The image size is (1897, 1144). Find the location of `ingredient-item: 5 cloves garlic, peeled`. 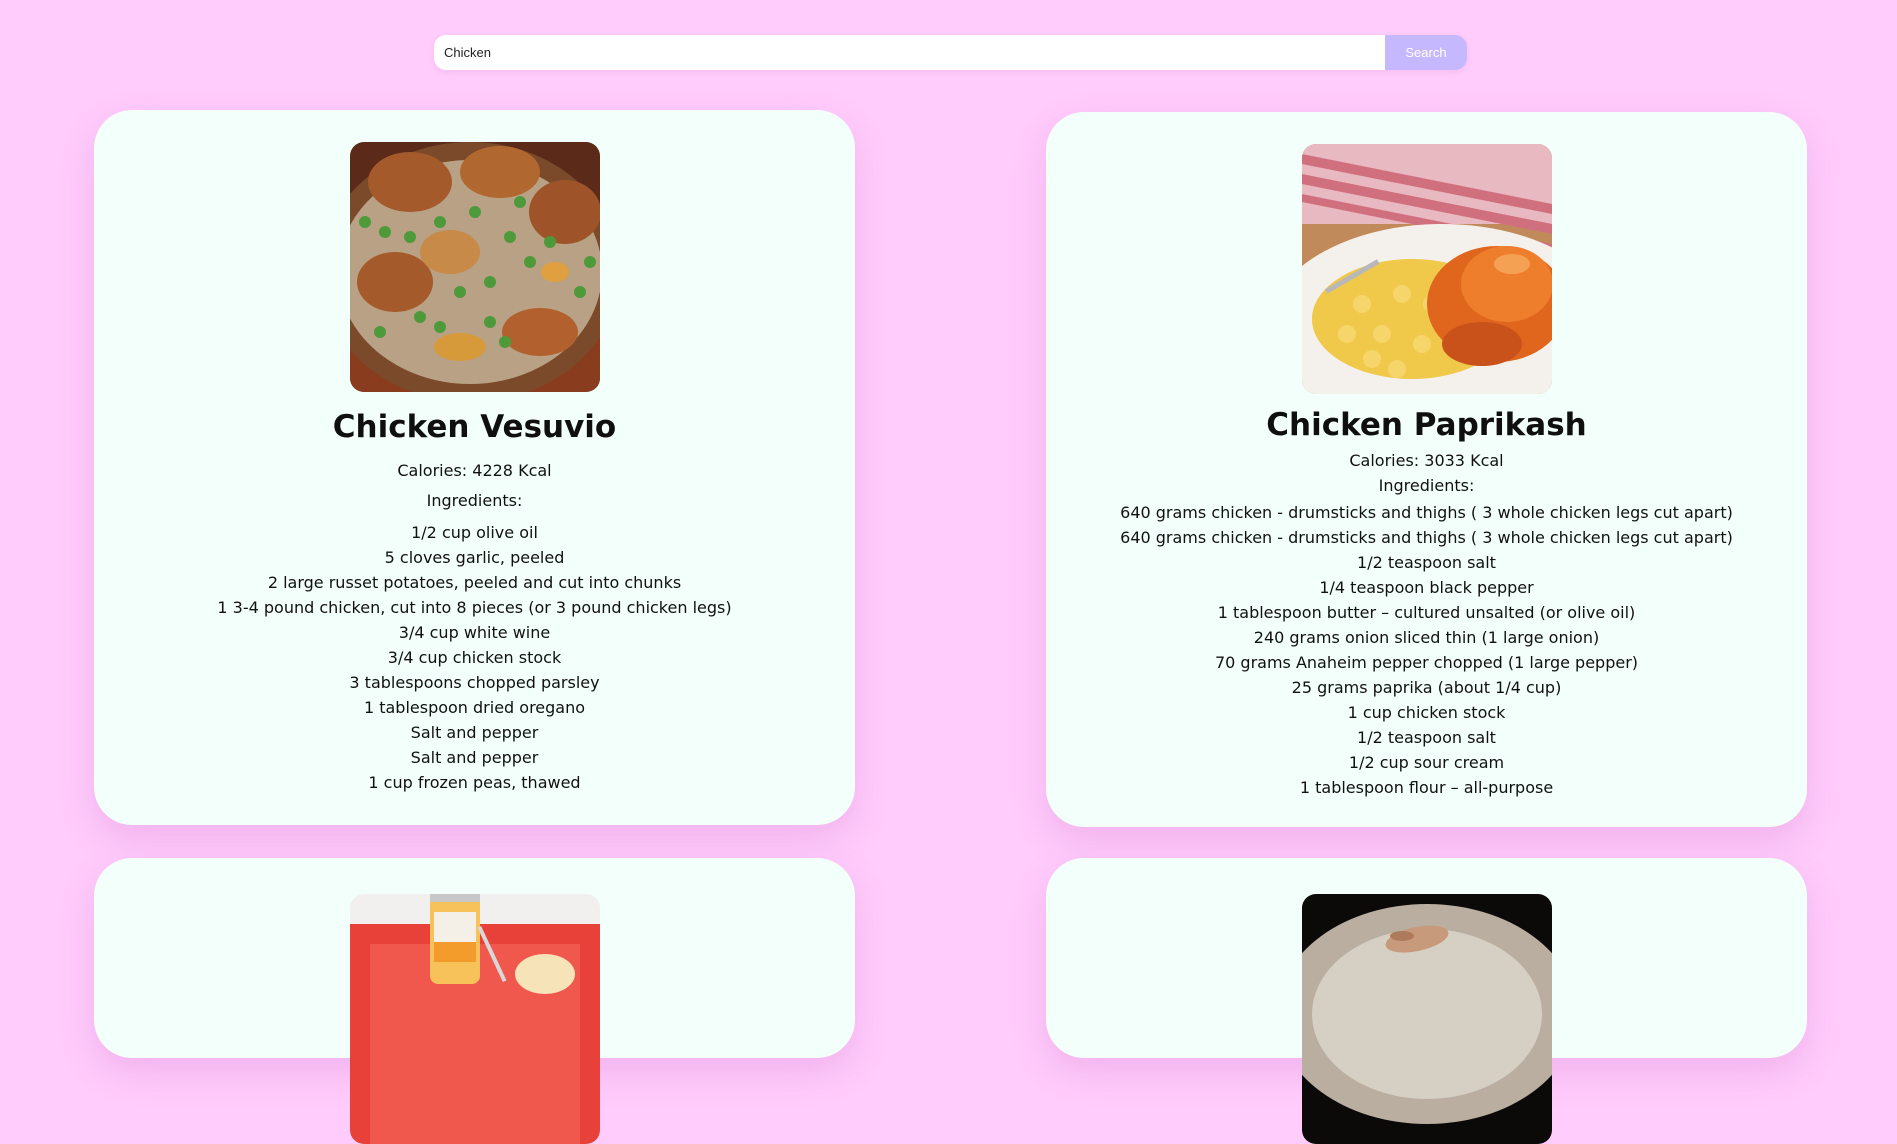

ingredient-item: 5 cloves garlic, peeled is located at coordinates (474, 557).